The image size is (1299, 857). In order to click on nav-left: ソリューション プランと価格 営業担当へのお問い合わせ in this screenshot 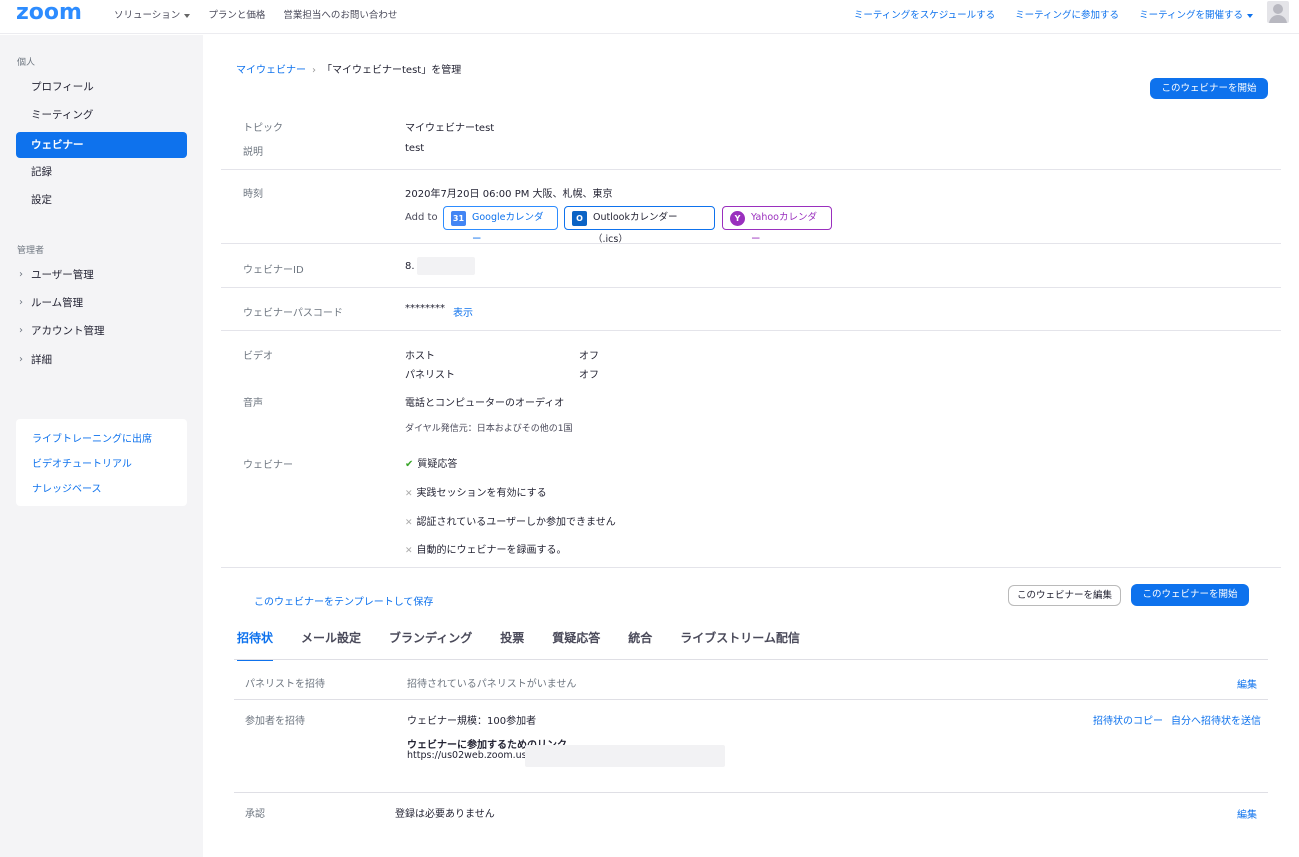, I will do `click(255, 14)`.